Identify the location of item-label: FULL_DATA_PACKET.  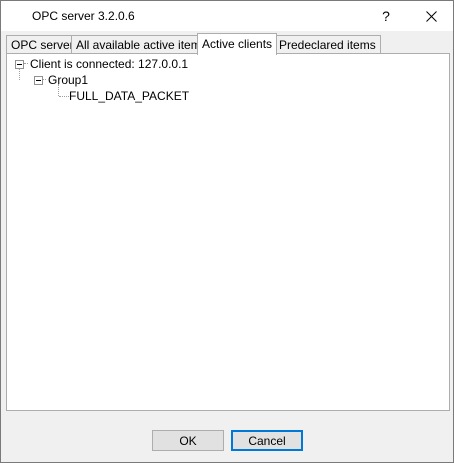
(129, 96).